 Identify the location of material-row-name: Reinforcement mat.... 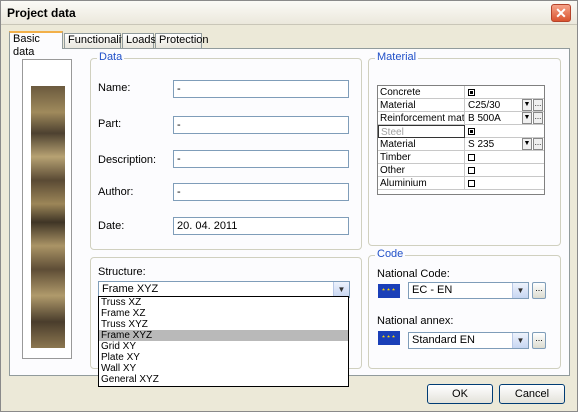
(422, 118).